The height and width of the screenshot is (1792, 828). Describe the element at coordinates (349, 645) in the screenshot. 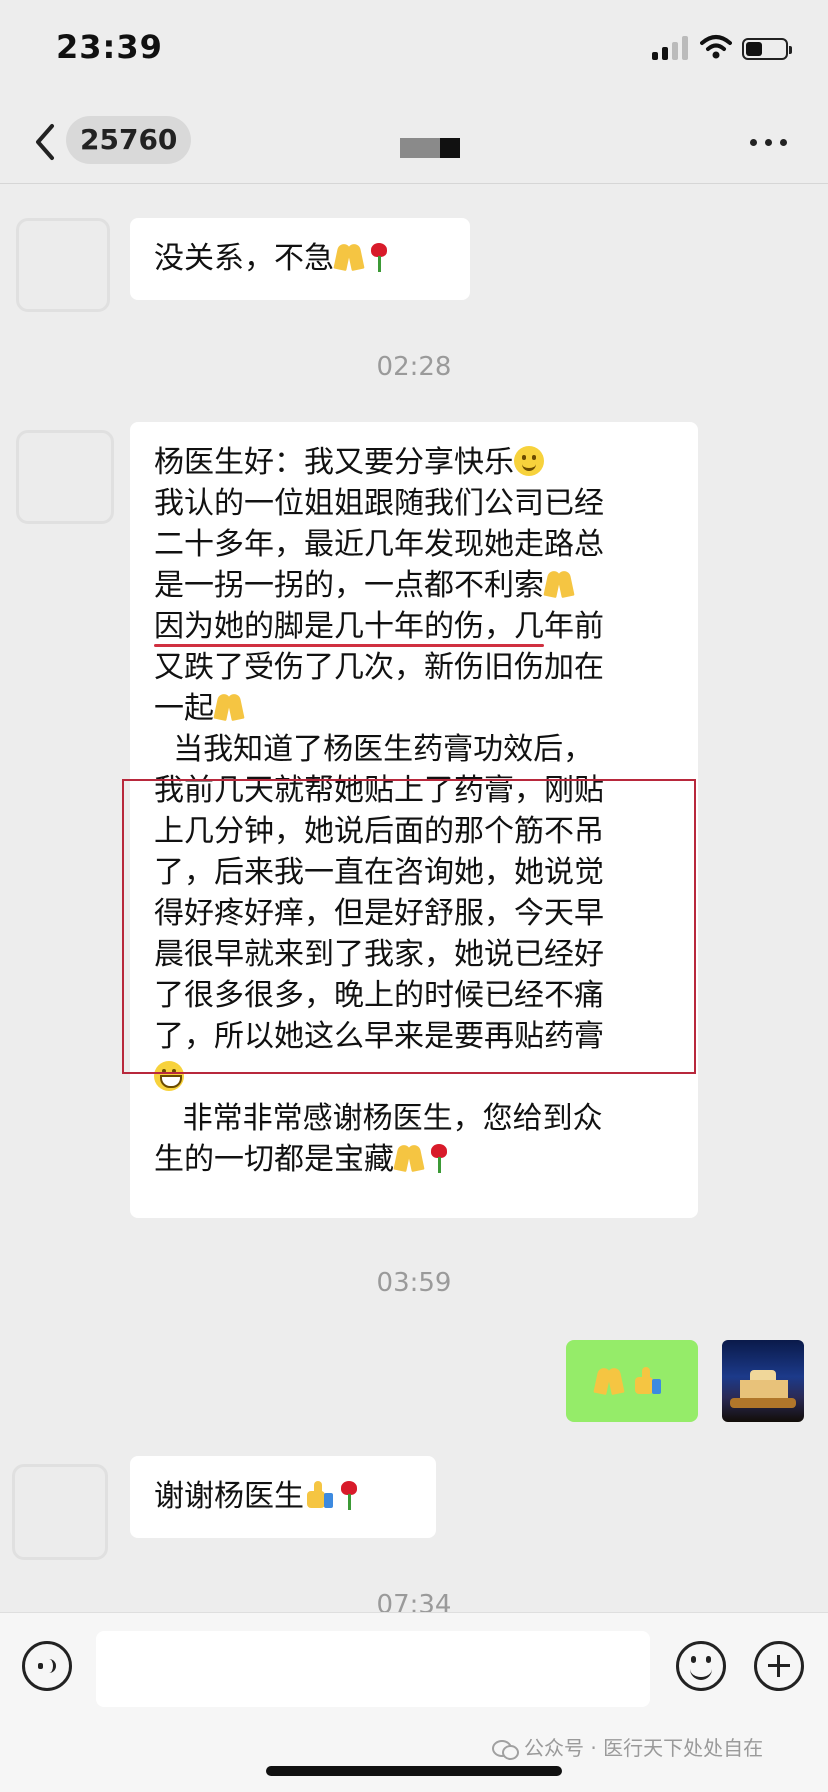

I see `red-underline-annotation` at that location.